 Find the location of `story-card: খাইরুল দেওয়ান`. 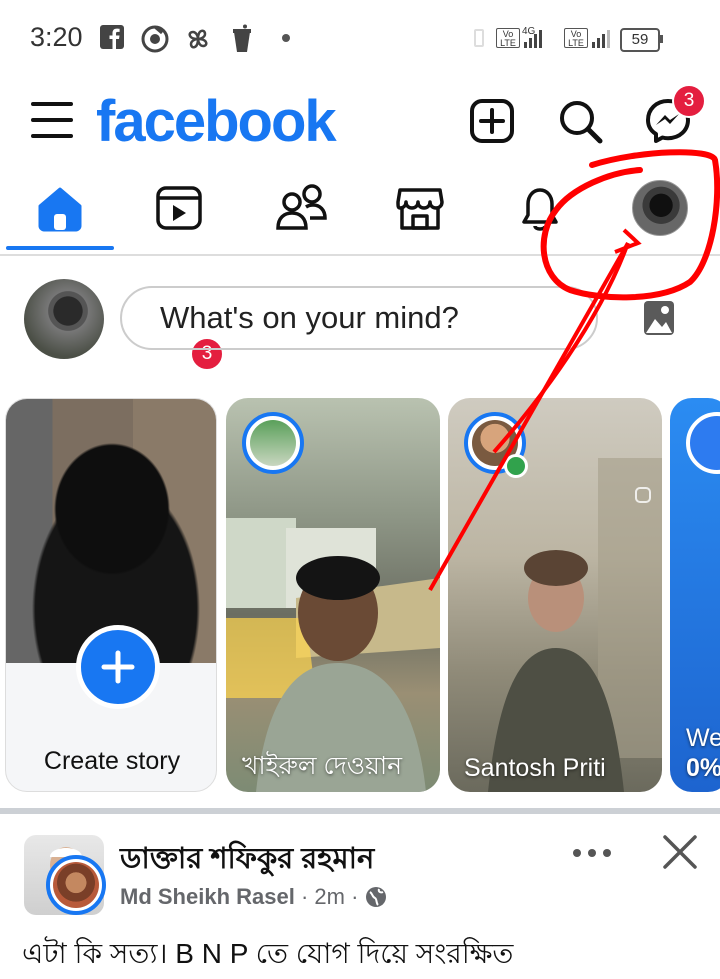

story-card: খাইরুল দেওয়ান is located at coordinates (333, 595).